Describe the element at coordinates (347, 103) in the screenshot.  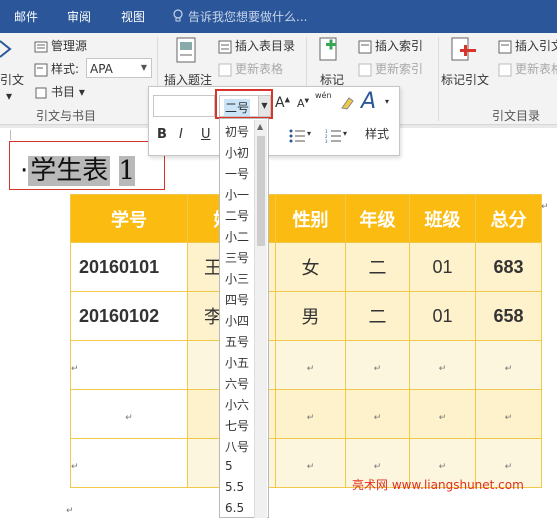
I see `clear-format-icon` at that location.